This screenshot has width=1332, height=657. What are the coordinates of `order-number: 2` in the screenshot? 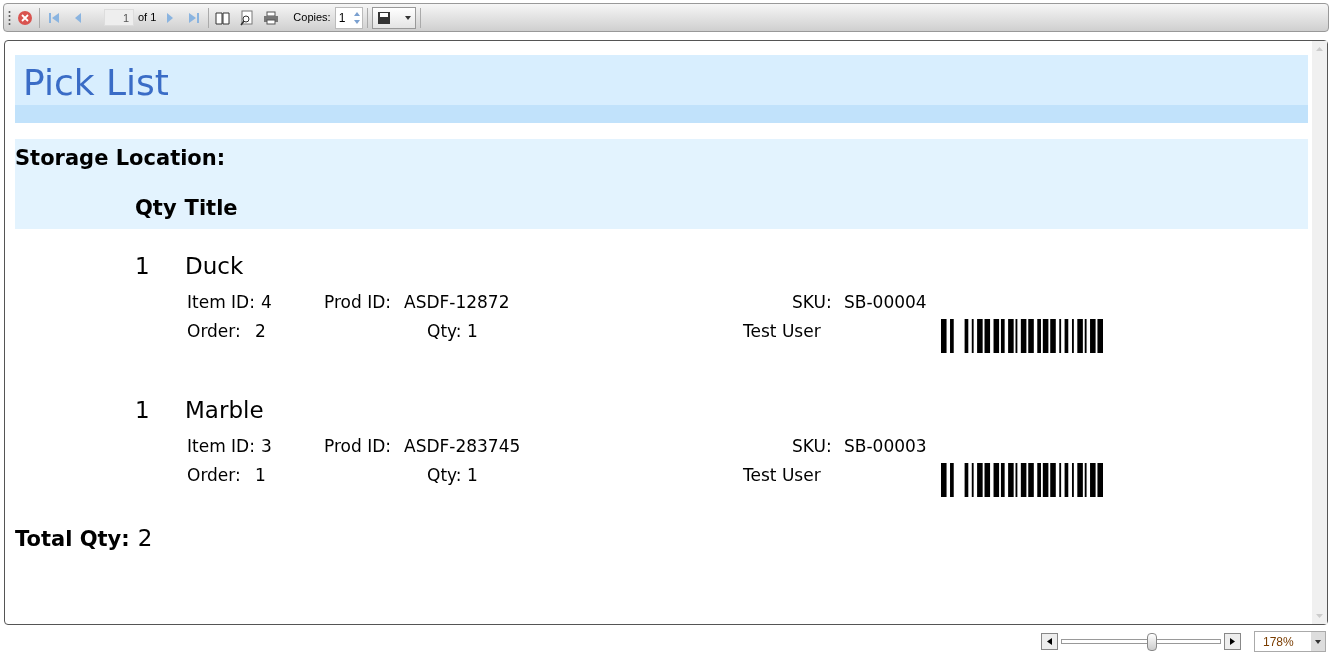 It's located at (261, 331).